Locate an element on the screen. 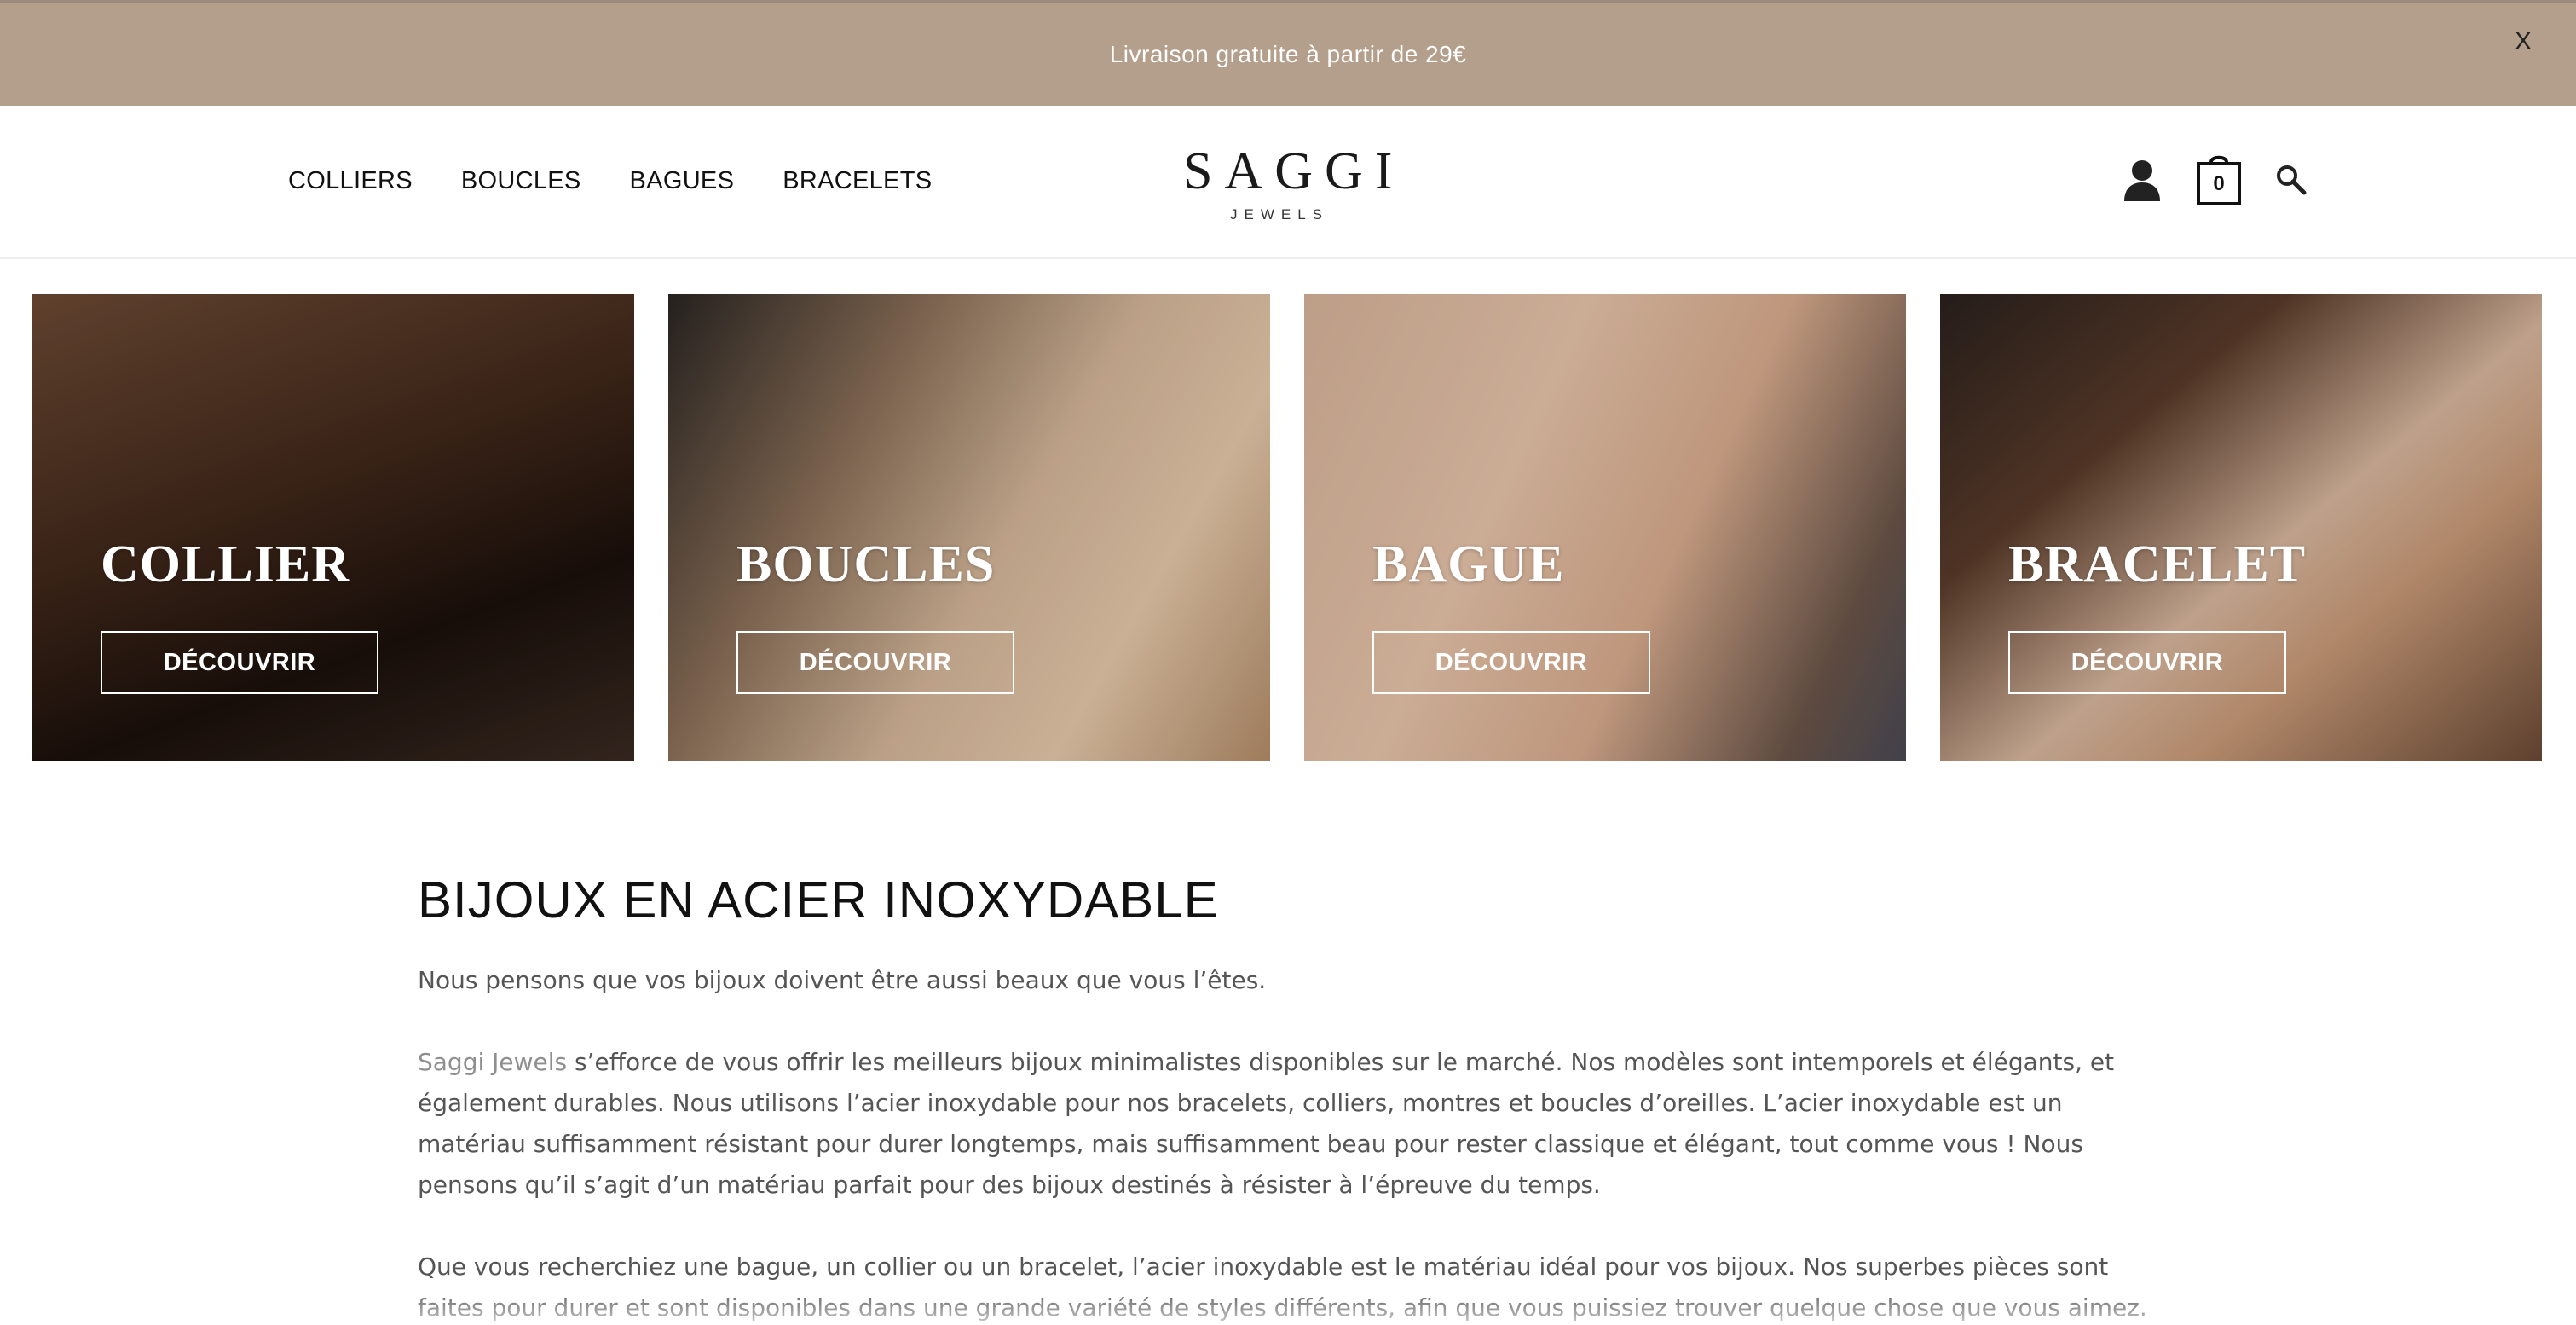  promo-text: Livraison gratuite à partir de 29€ is located at coordinates (1288, 53).